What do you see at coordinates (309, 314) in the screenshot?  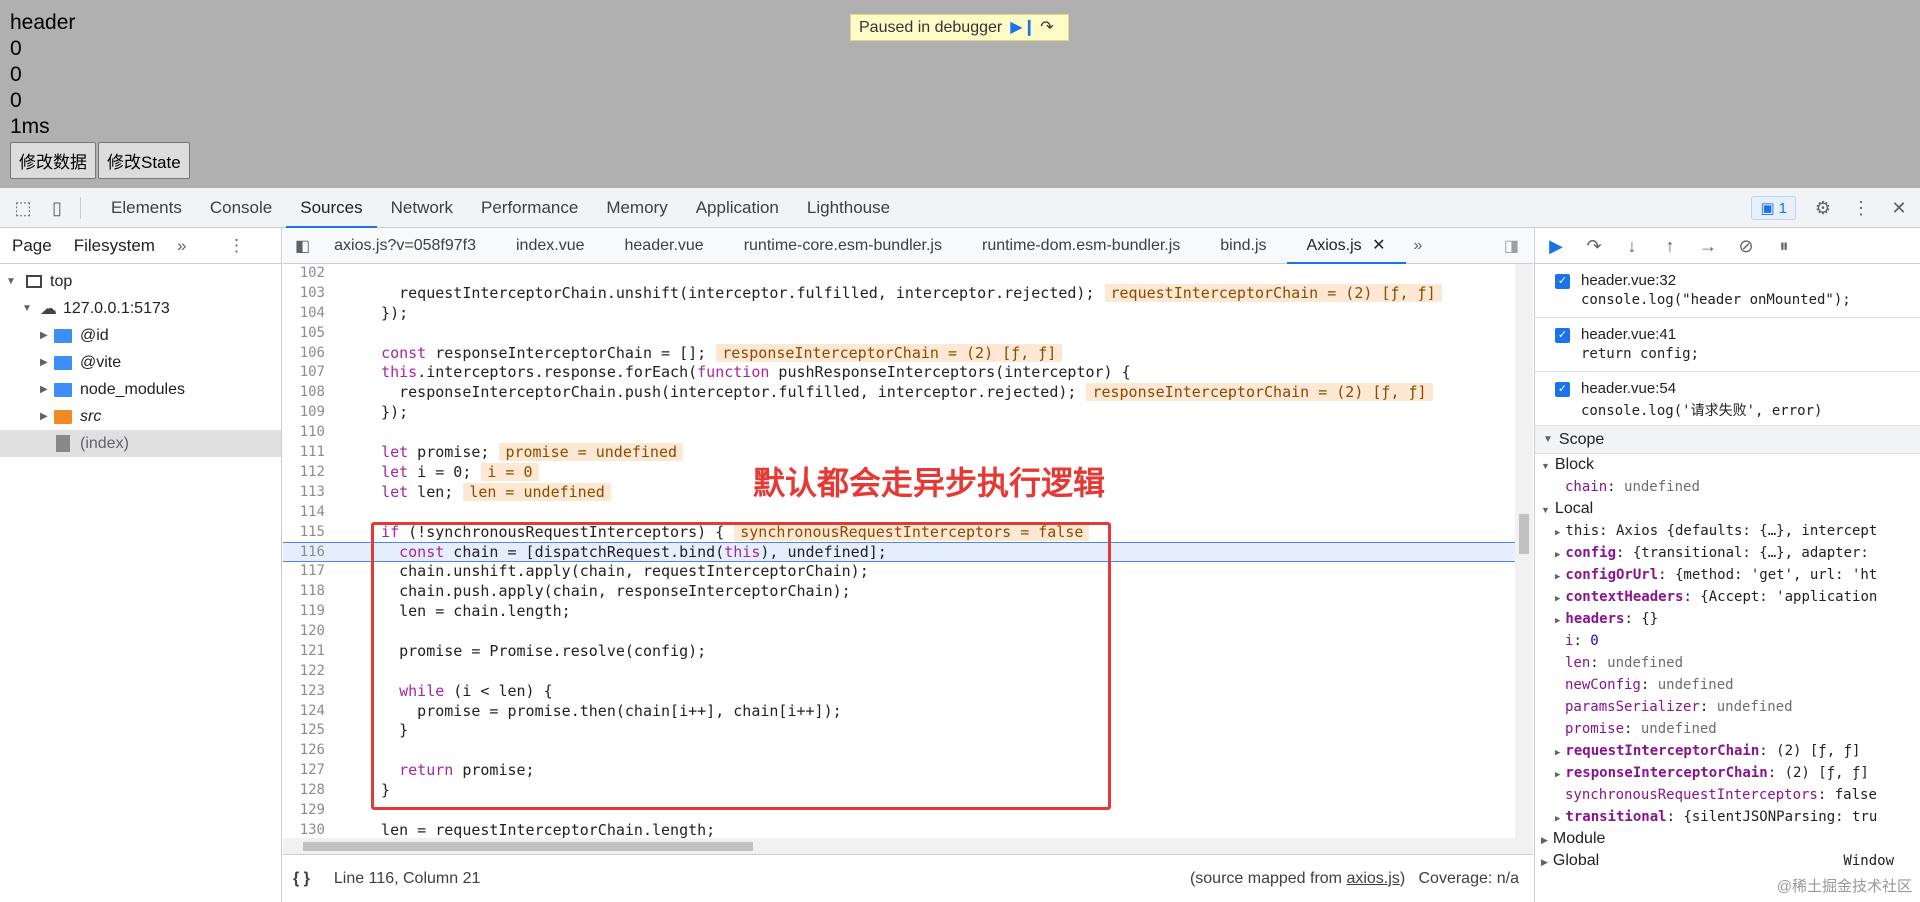 I see `line-number: 104` at bounding box center [309, 314].